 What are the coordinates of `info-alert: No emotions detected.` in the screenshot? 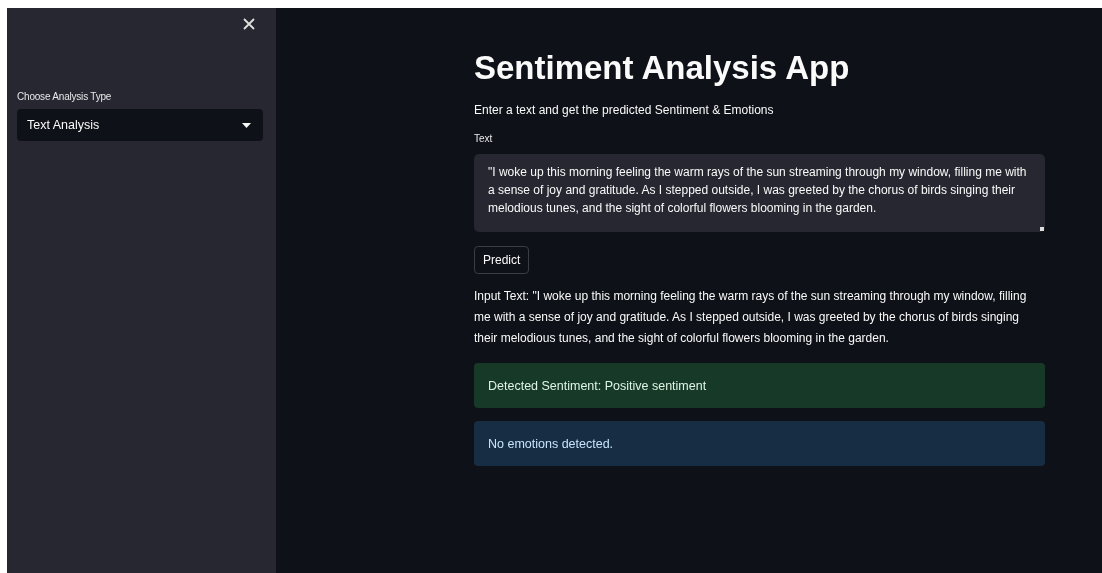 It's located at (759, 443).